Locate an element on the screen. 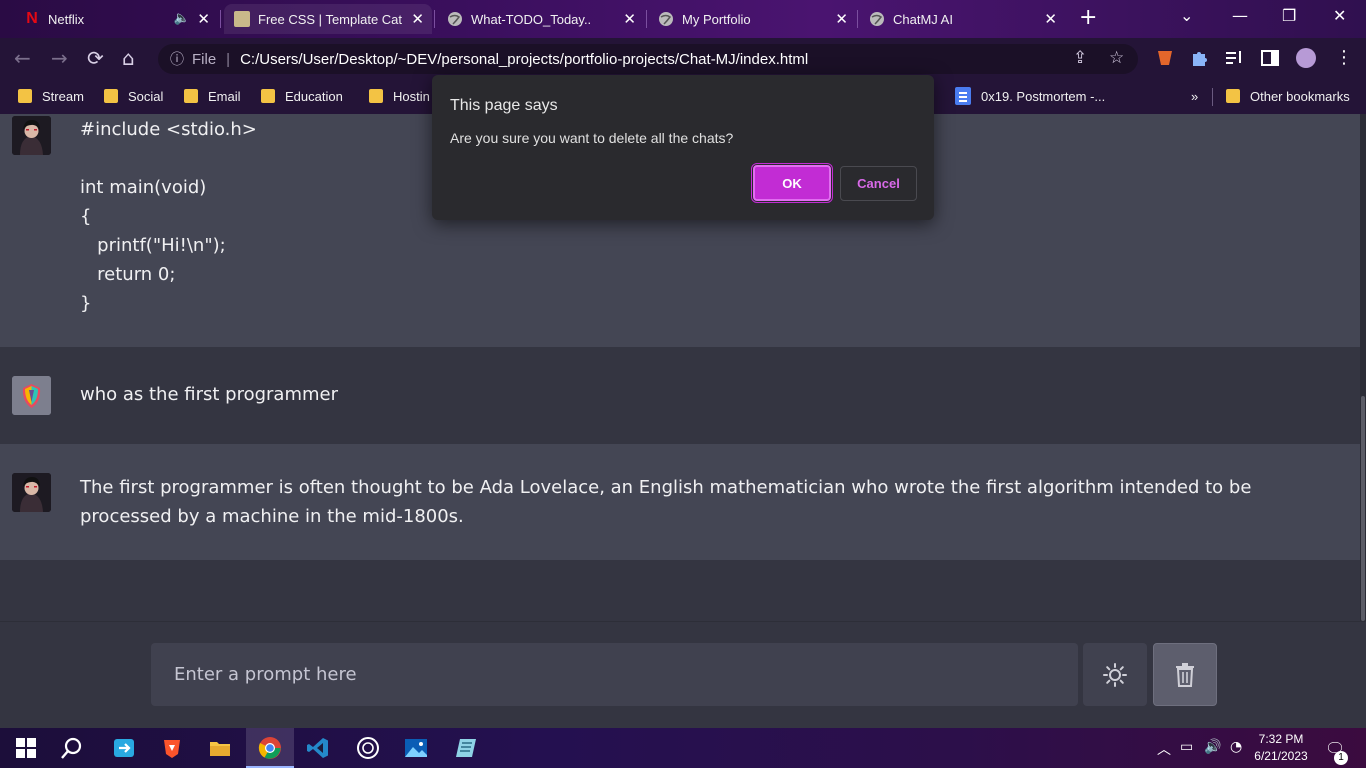  taskbar-clock: 7:32 PM 6/21/2023 is located at coordinates (1281, 748).